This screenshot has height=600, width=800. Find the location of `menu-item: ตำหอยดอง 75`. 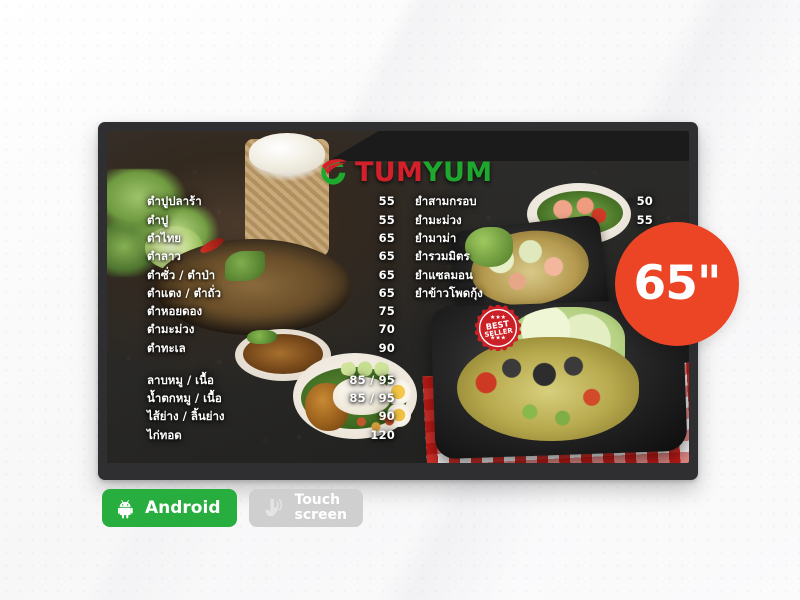

menu-item: ตำหอยดอง 75 is located at coordinates (271, 312).